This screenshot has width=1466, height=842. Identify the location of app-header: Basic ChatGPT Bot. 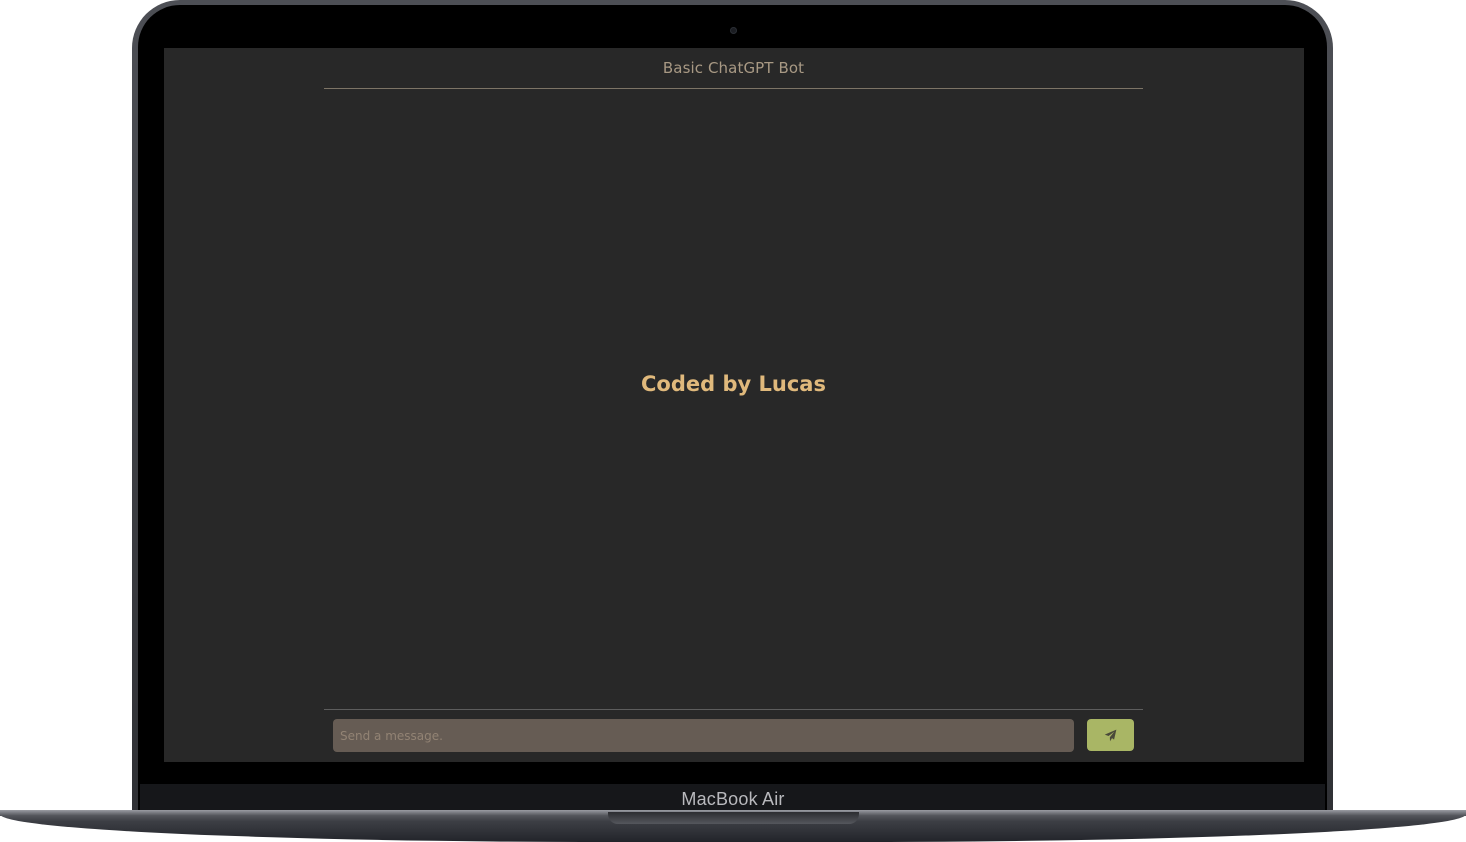
(733, 68).